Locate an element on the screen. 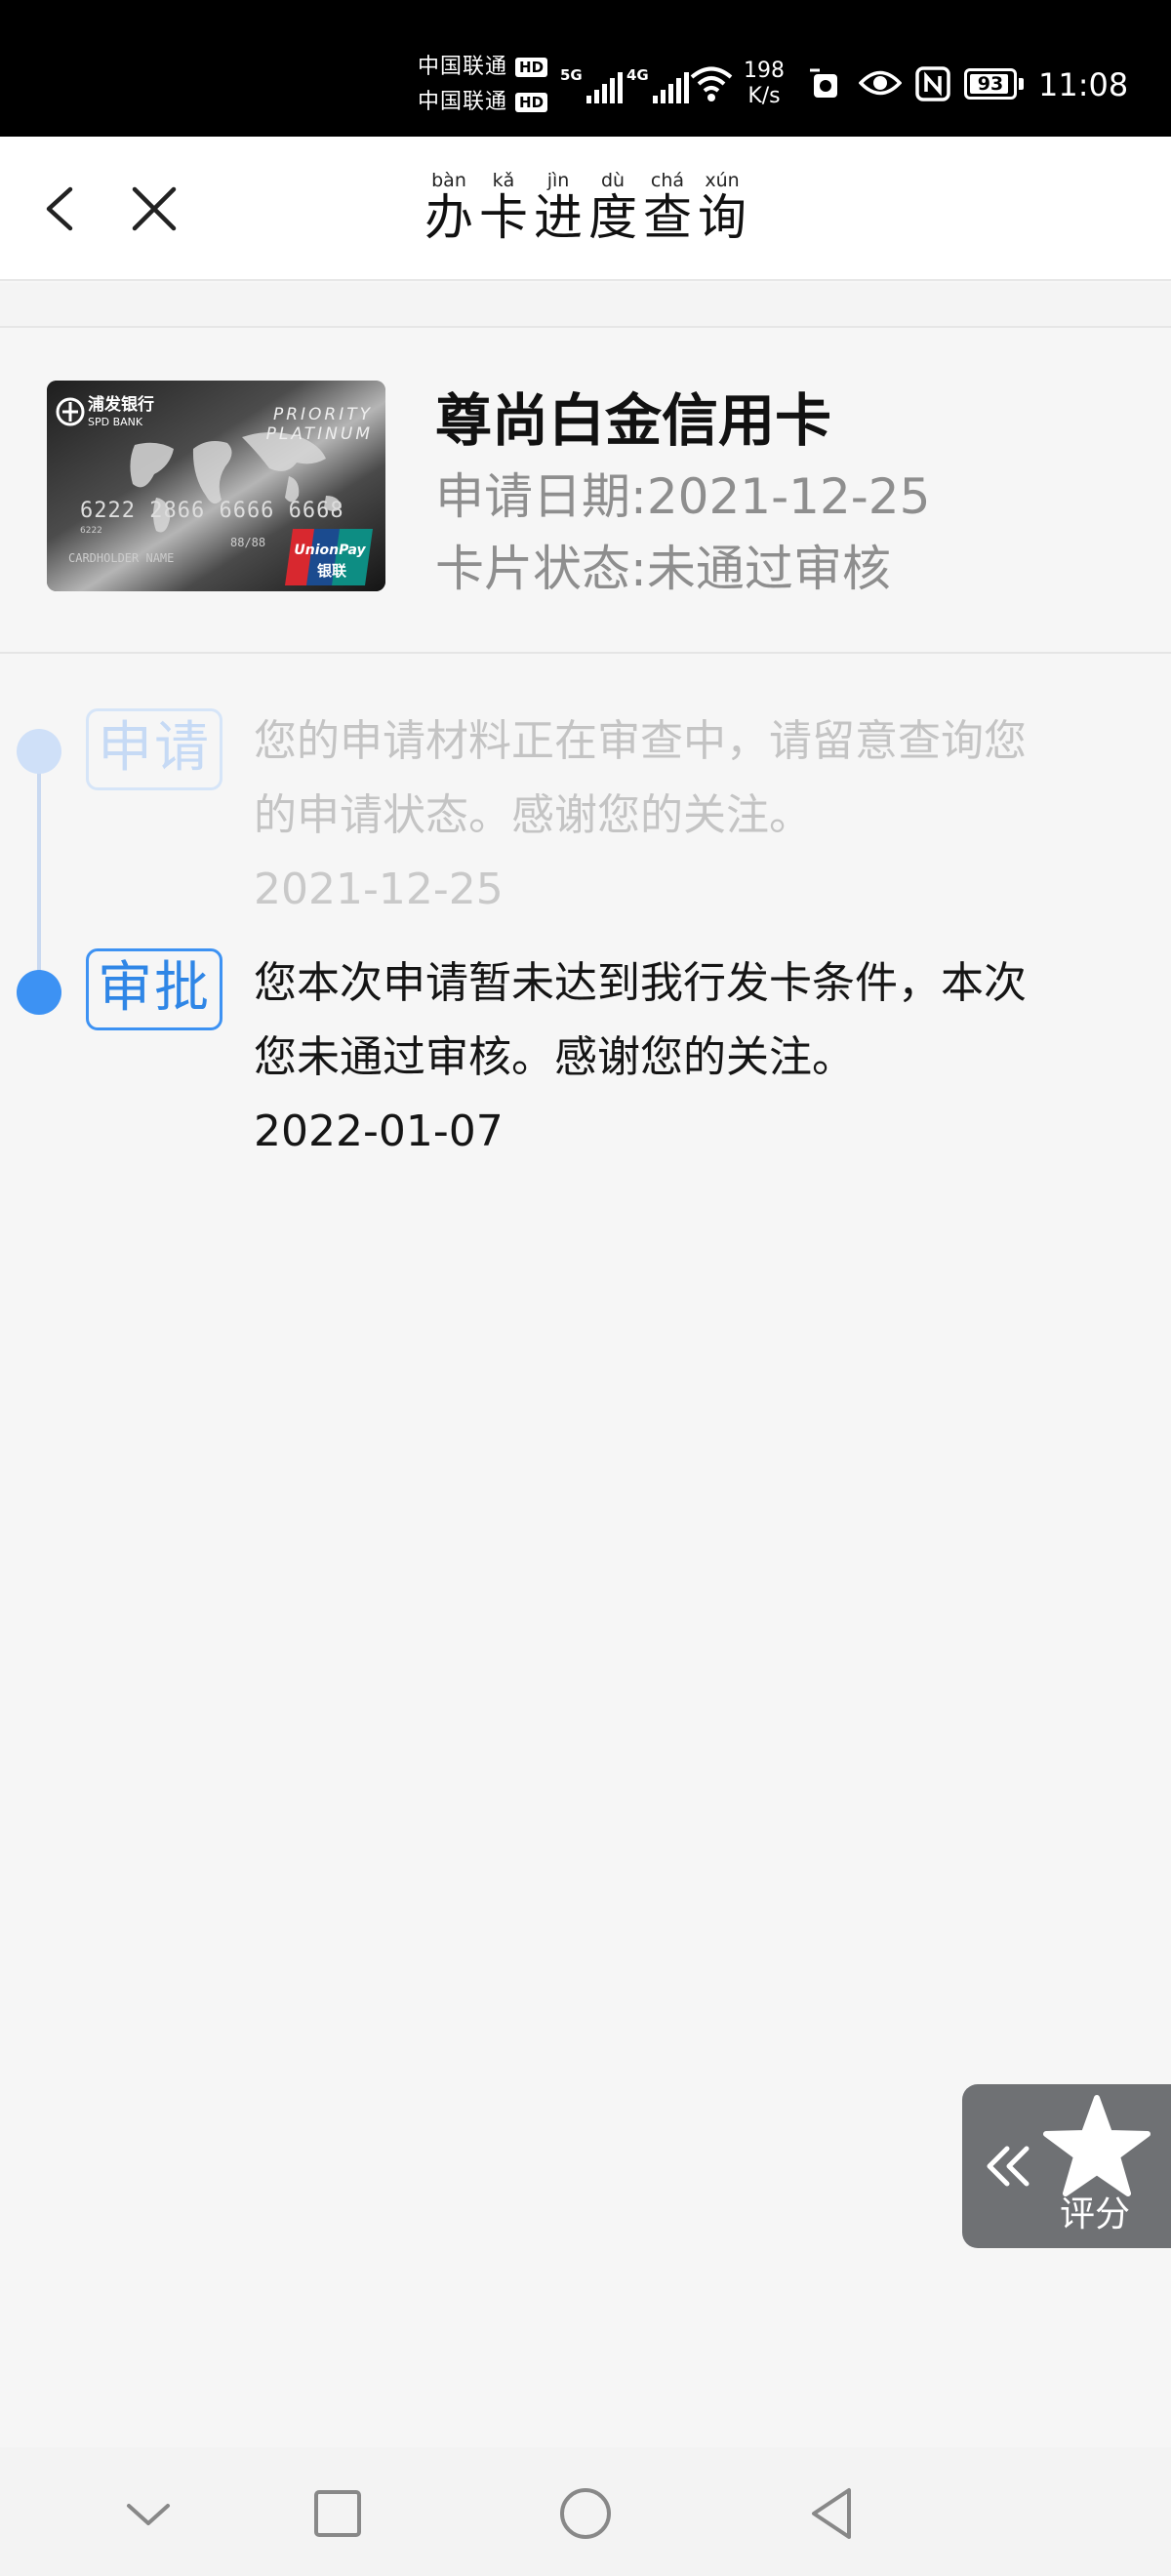 This screenshot has height=2576, width=1171. title-char: 卡kǎ is located at coordinates (503, 208).